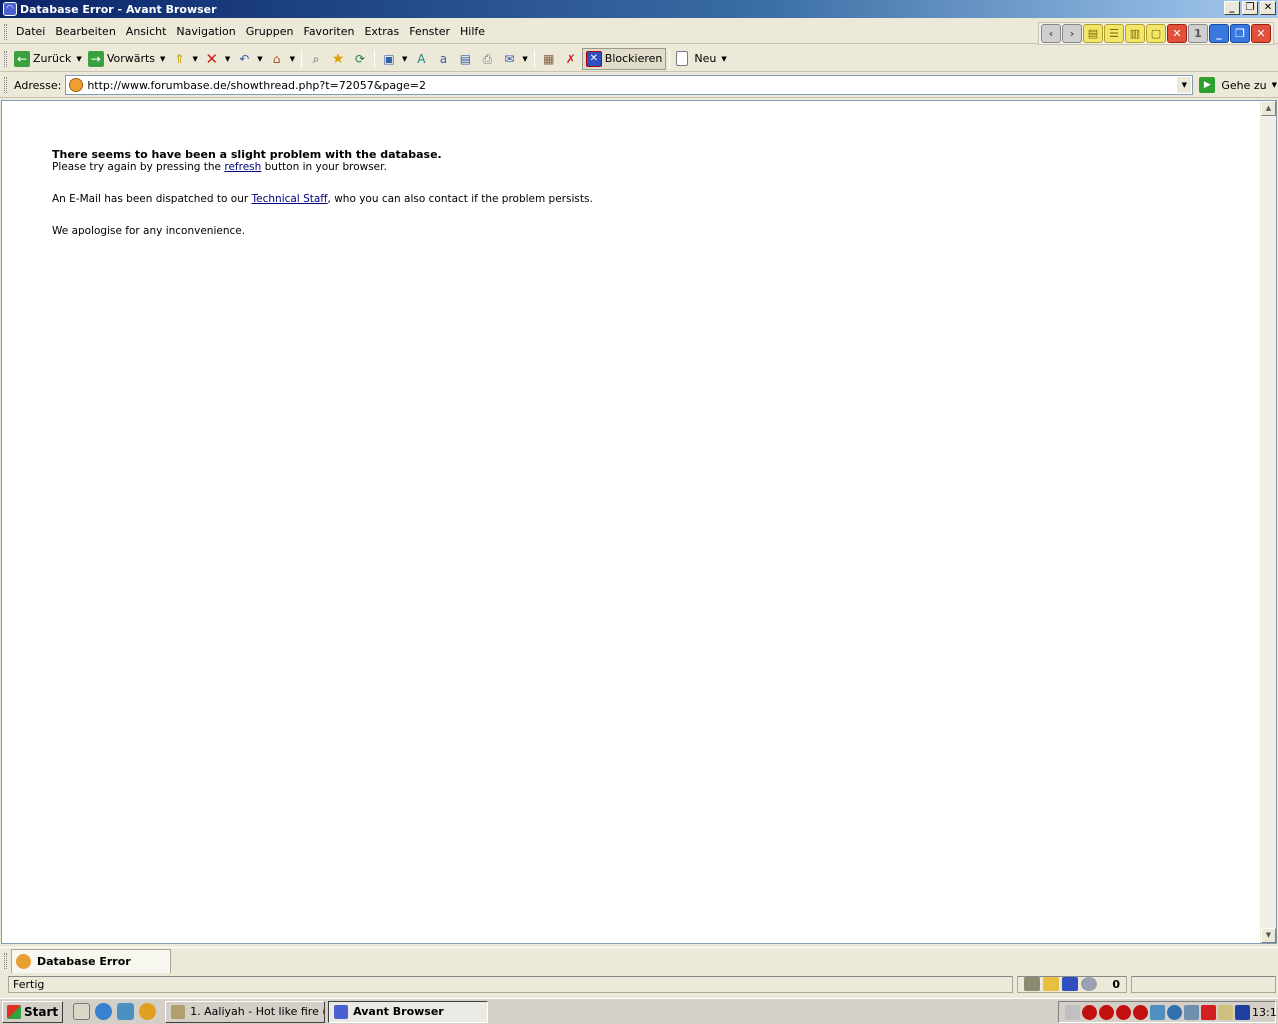  I want to click on back-button: ← Zurück ▼, so click(48, 59).